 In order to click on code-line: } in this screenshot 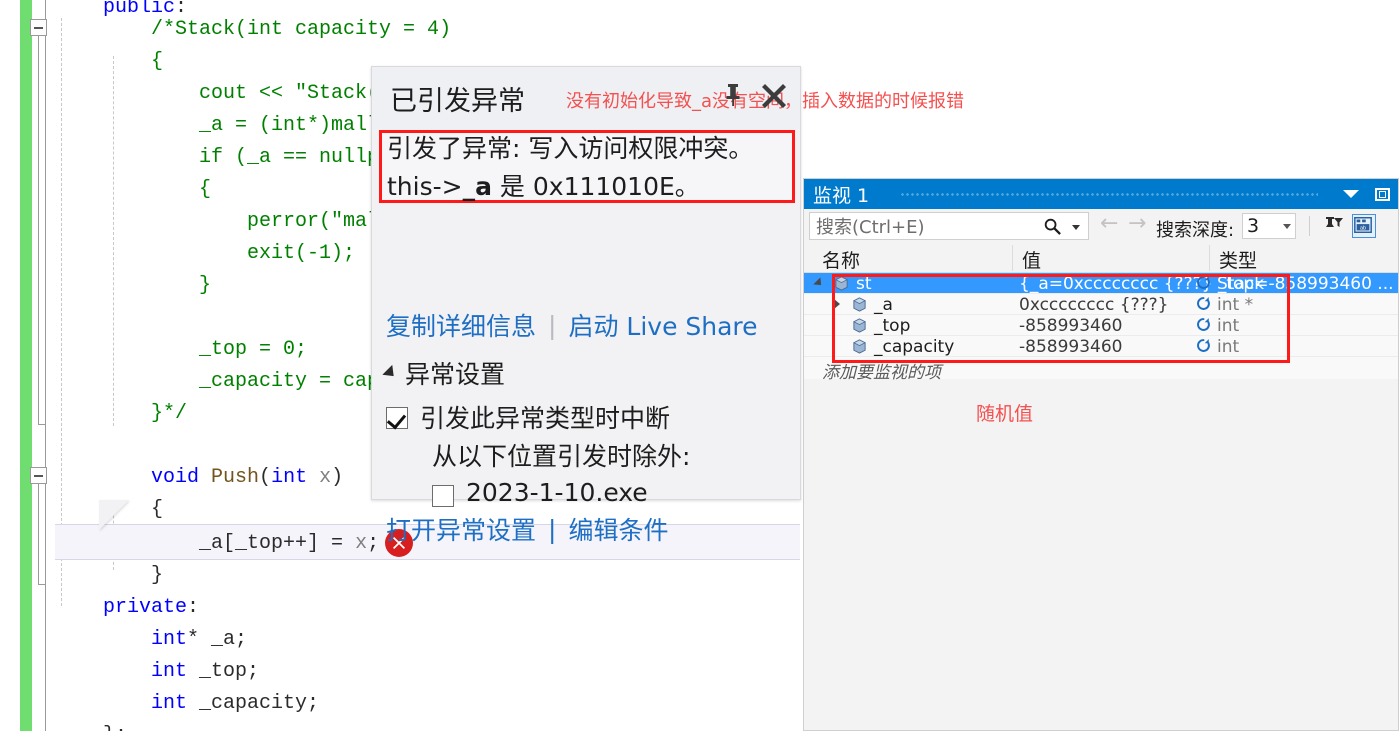, I will do `click(133, 286)`.